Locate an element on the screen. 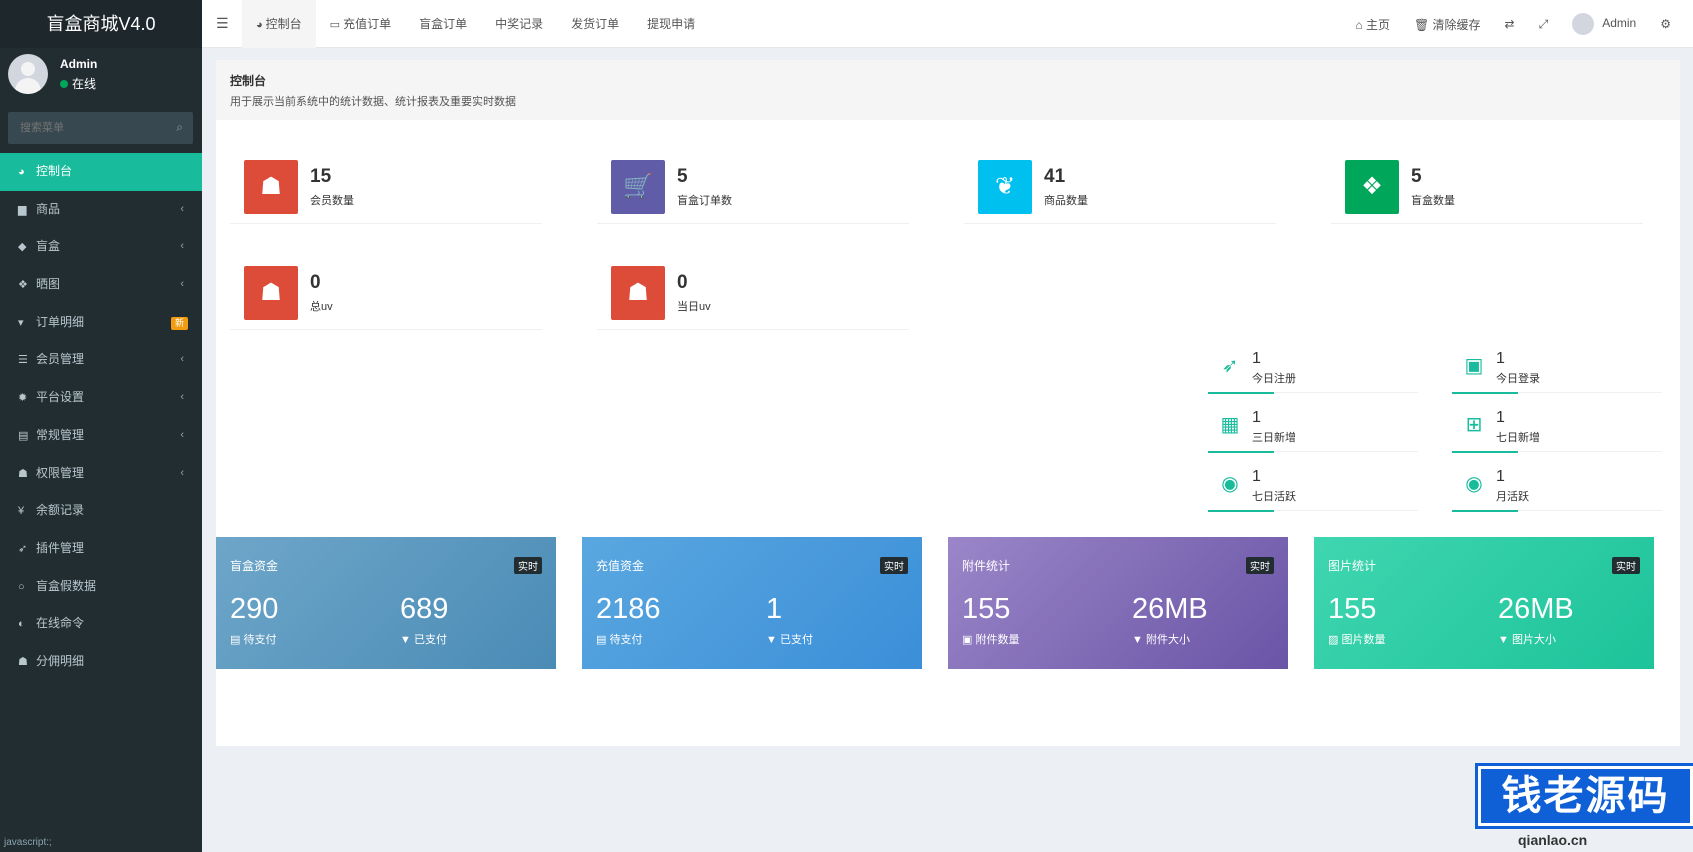  admin-menu: Admin is located at coordinates (1604, 24).